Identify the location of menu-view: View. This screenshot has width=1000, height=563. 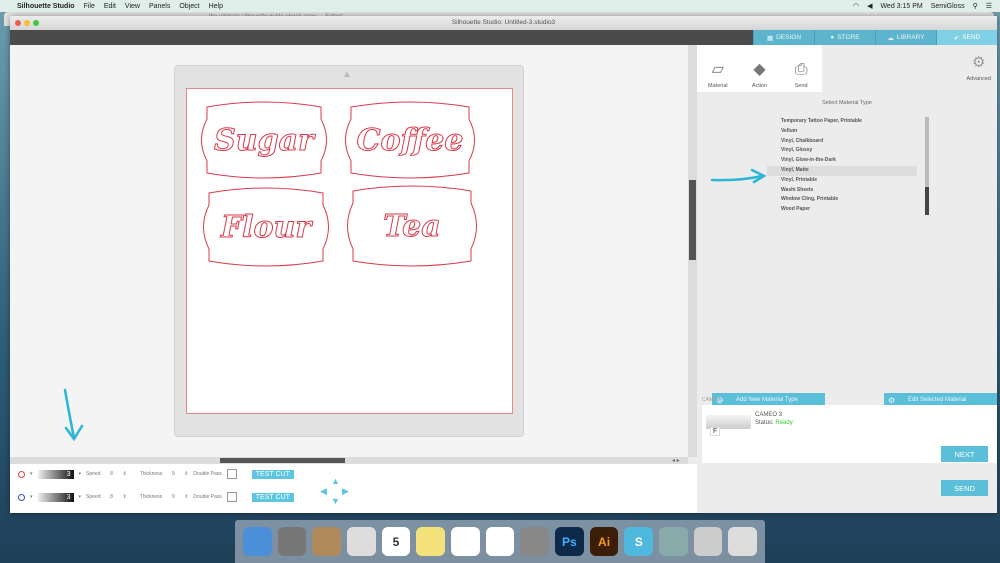
(132, 6).